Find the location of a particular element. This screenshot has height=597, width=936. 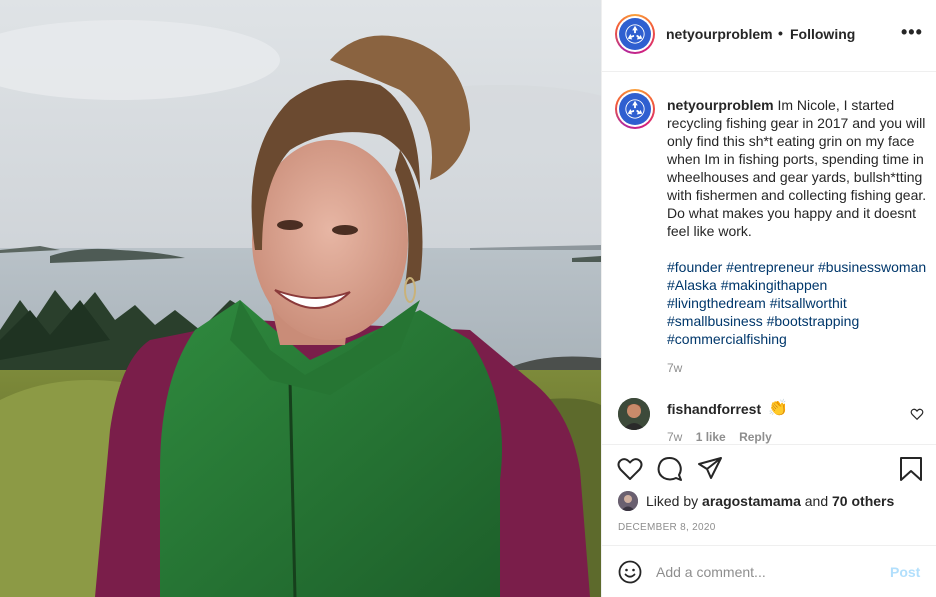

liker-photo is located at coordinates (628, 501).